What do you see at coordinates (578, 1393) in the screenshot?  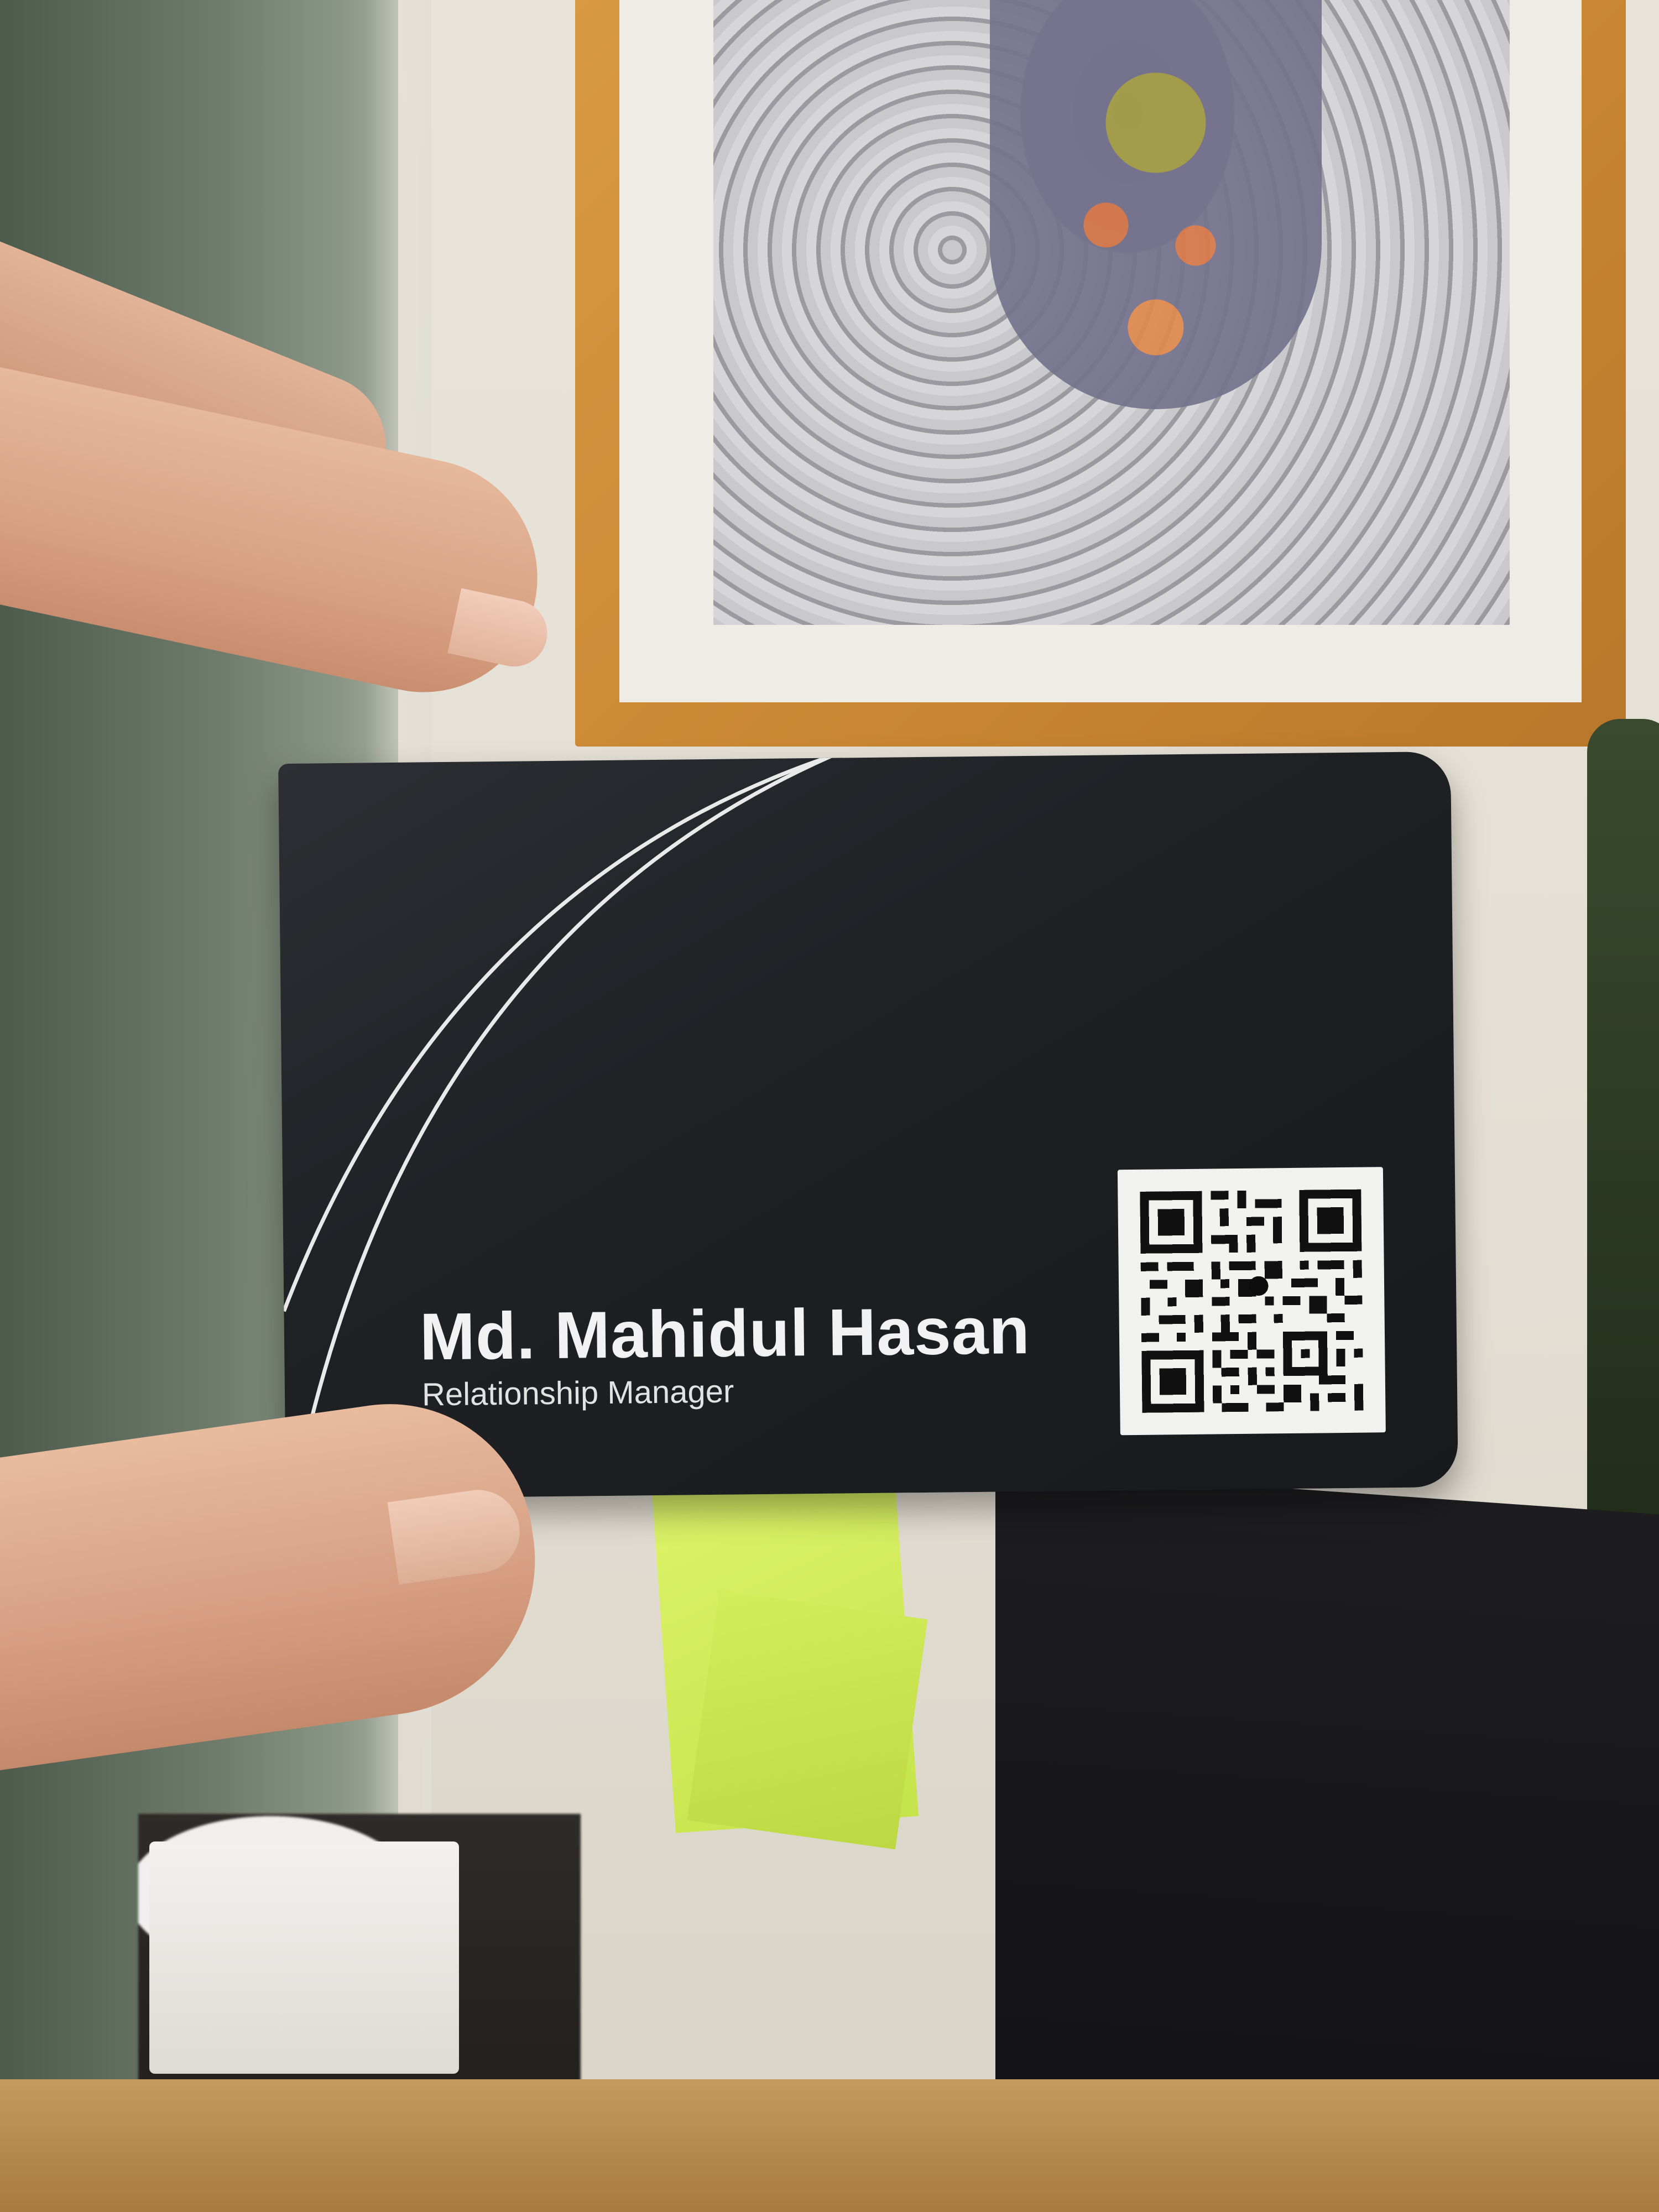 I see `card-holder-title: Relationship Manager` at bounding box center [578, 1393].